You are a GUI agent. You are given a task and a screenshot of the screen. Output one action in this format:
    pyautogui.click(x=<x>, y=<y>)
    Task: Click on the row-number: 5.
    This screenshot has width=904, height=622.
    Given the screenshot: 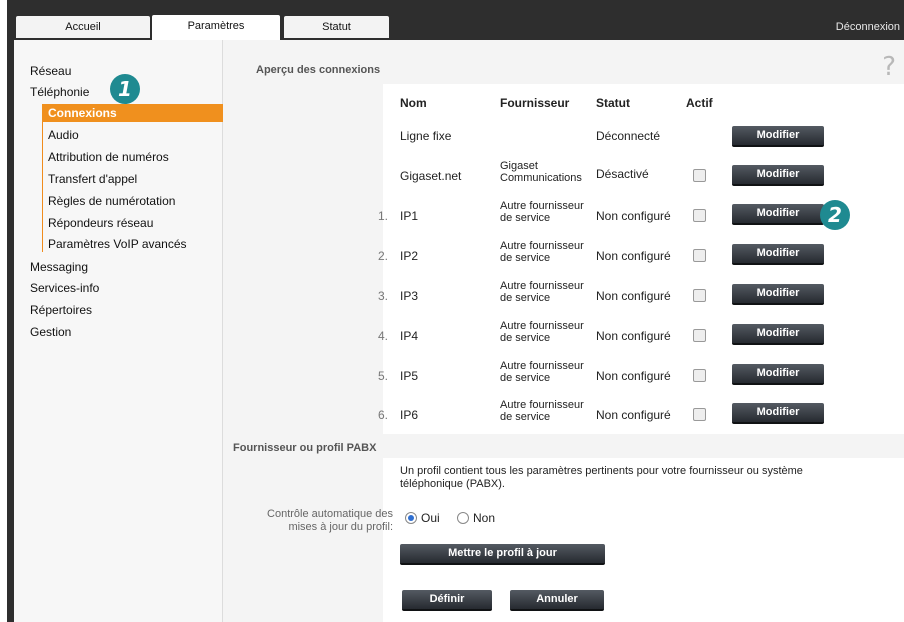 What is the action you would take?
    pyautogui.click(x=382, y=376)
    